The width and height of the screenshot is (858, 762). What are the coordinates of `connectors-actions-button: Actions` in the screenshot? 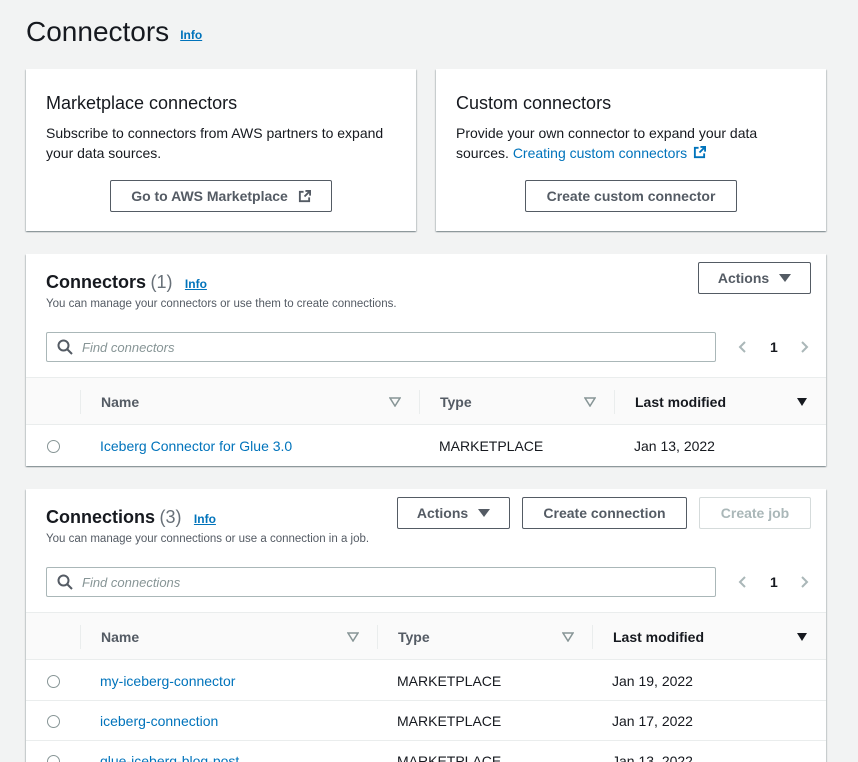 It's located at (754, 278).